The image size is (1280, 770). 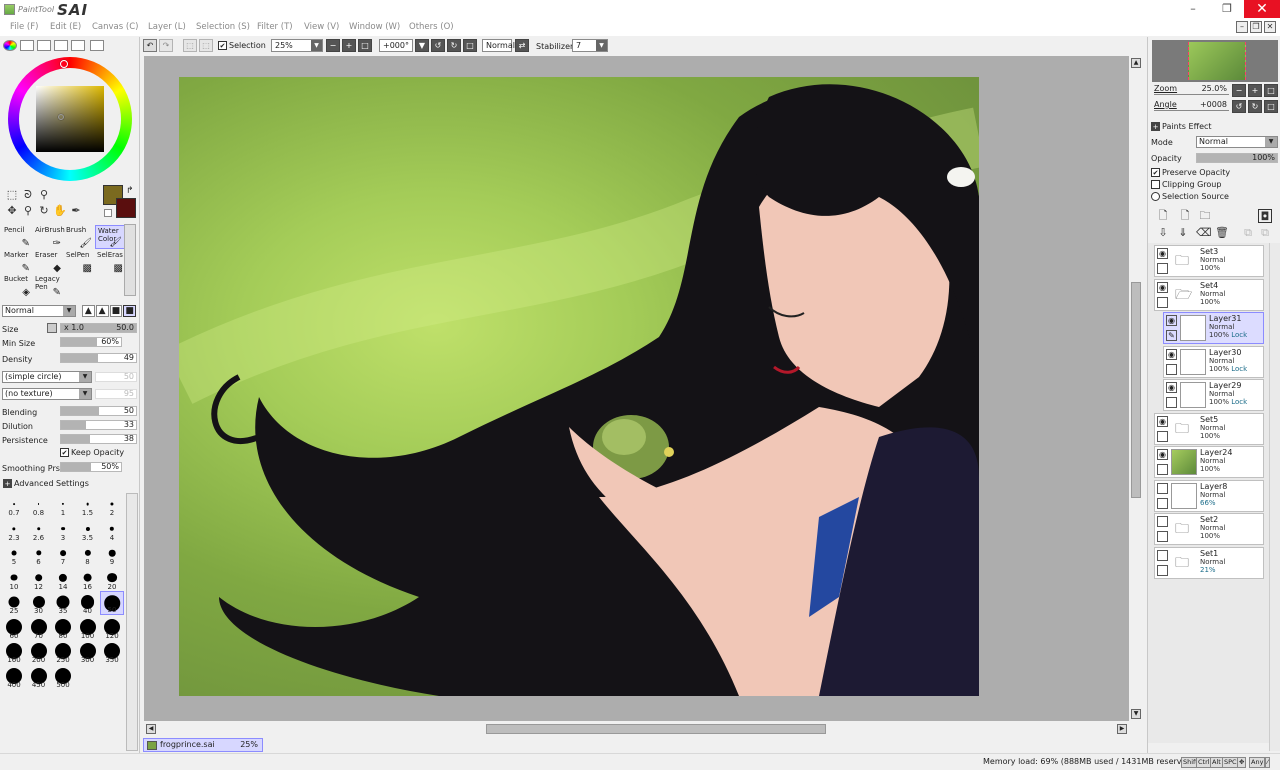 I want to click on layer-mask-icon: ◘, so click(x=1265, y=216).